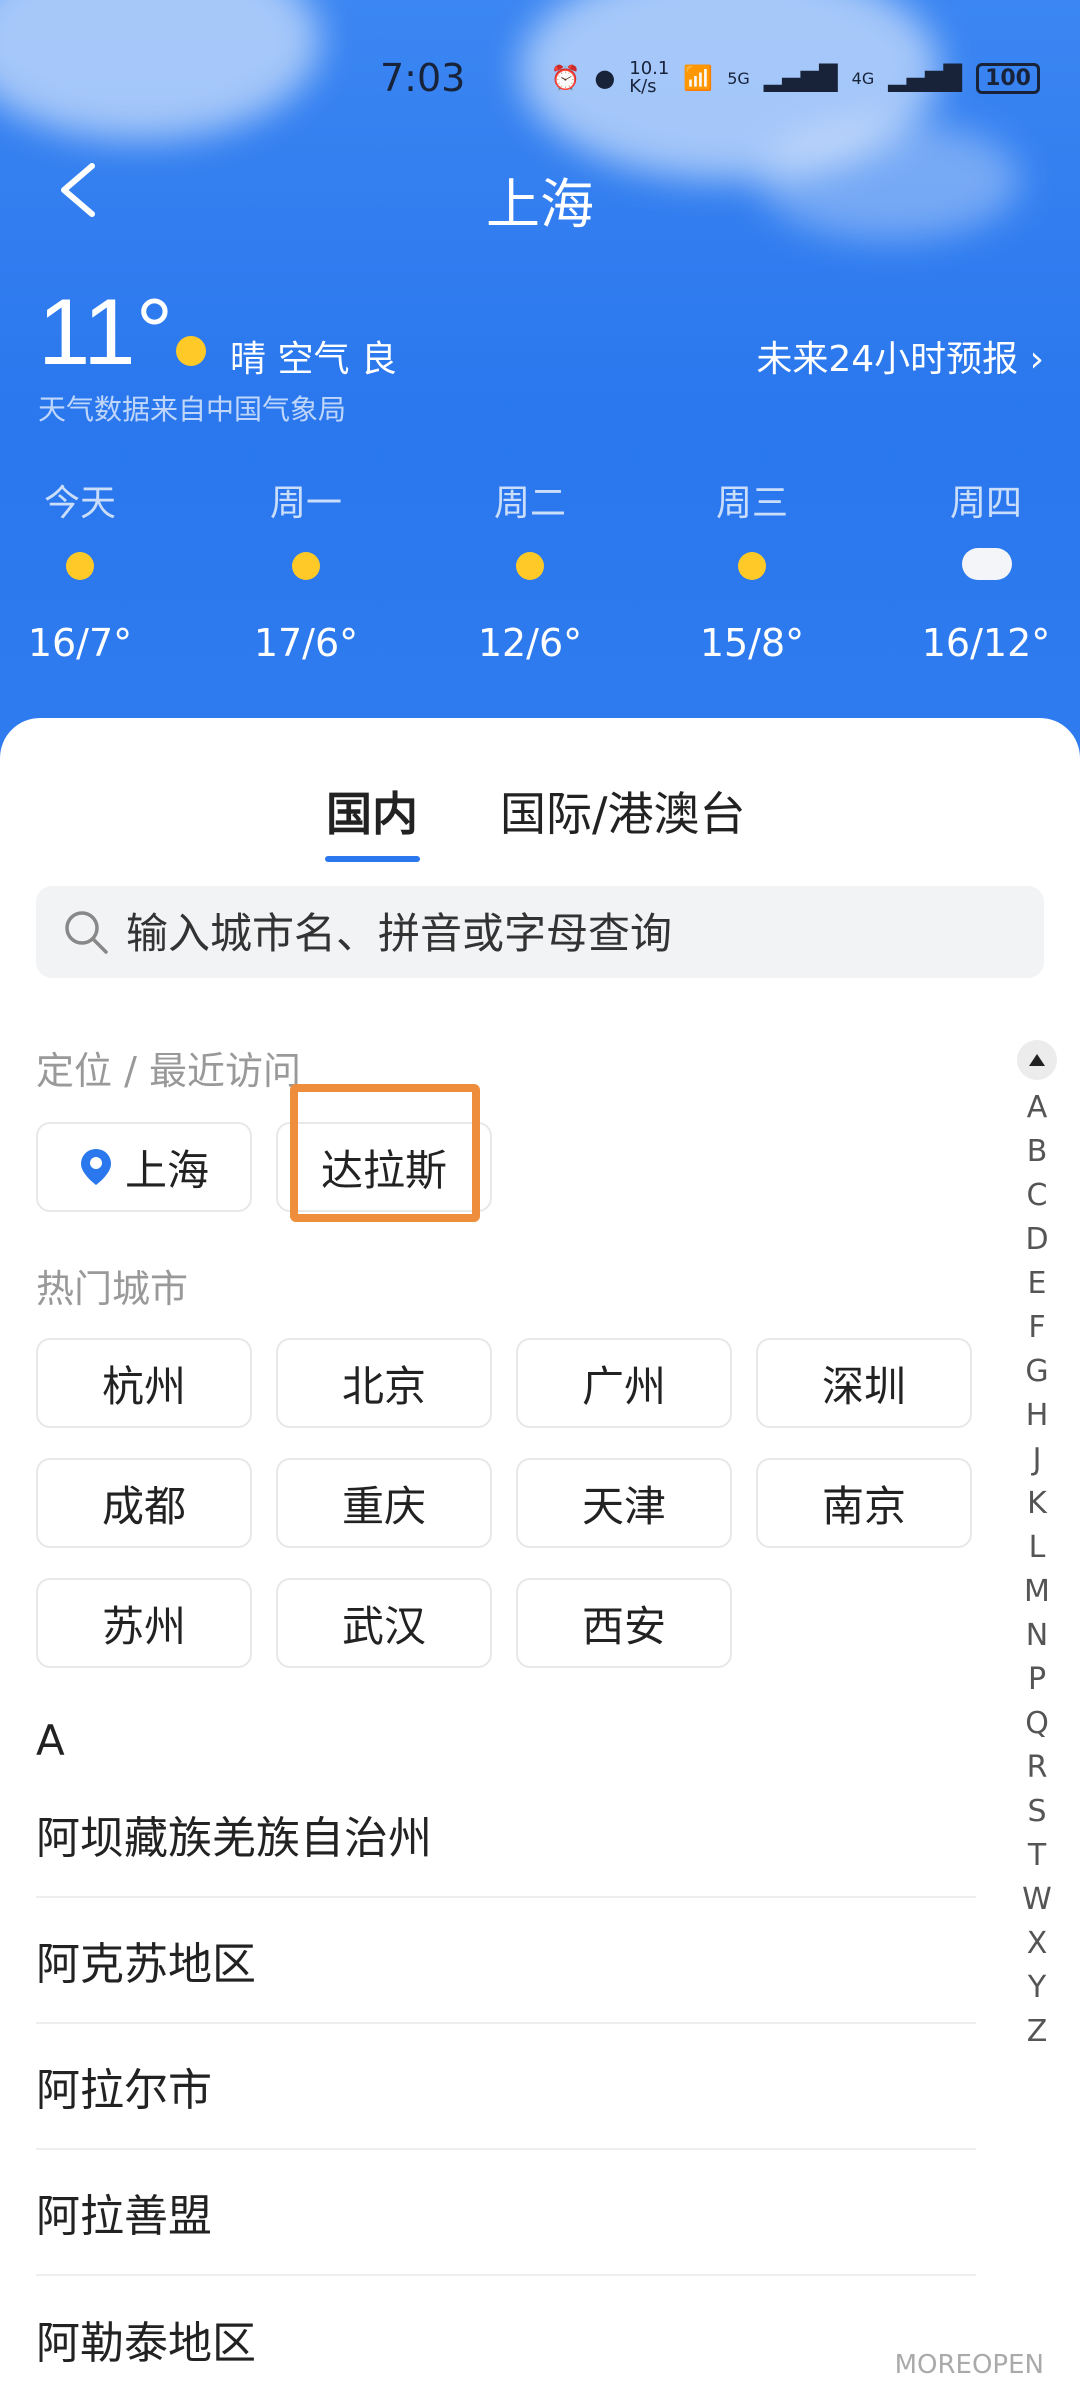  I want to click on day-name: 周三, so click(751, 503).